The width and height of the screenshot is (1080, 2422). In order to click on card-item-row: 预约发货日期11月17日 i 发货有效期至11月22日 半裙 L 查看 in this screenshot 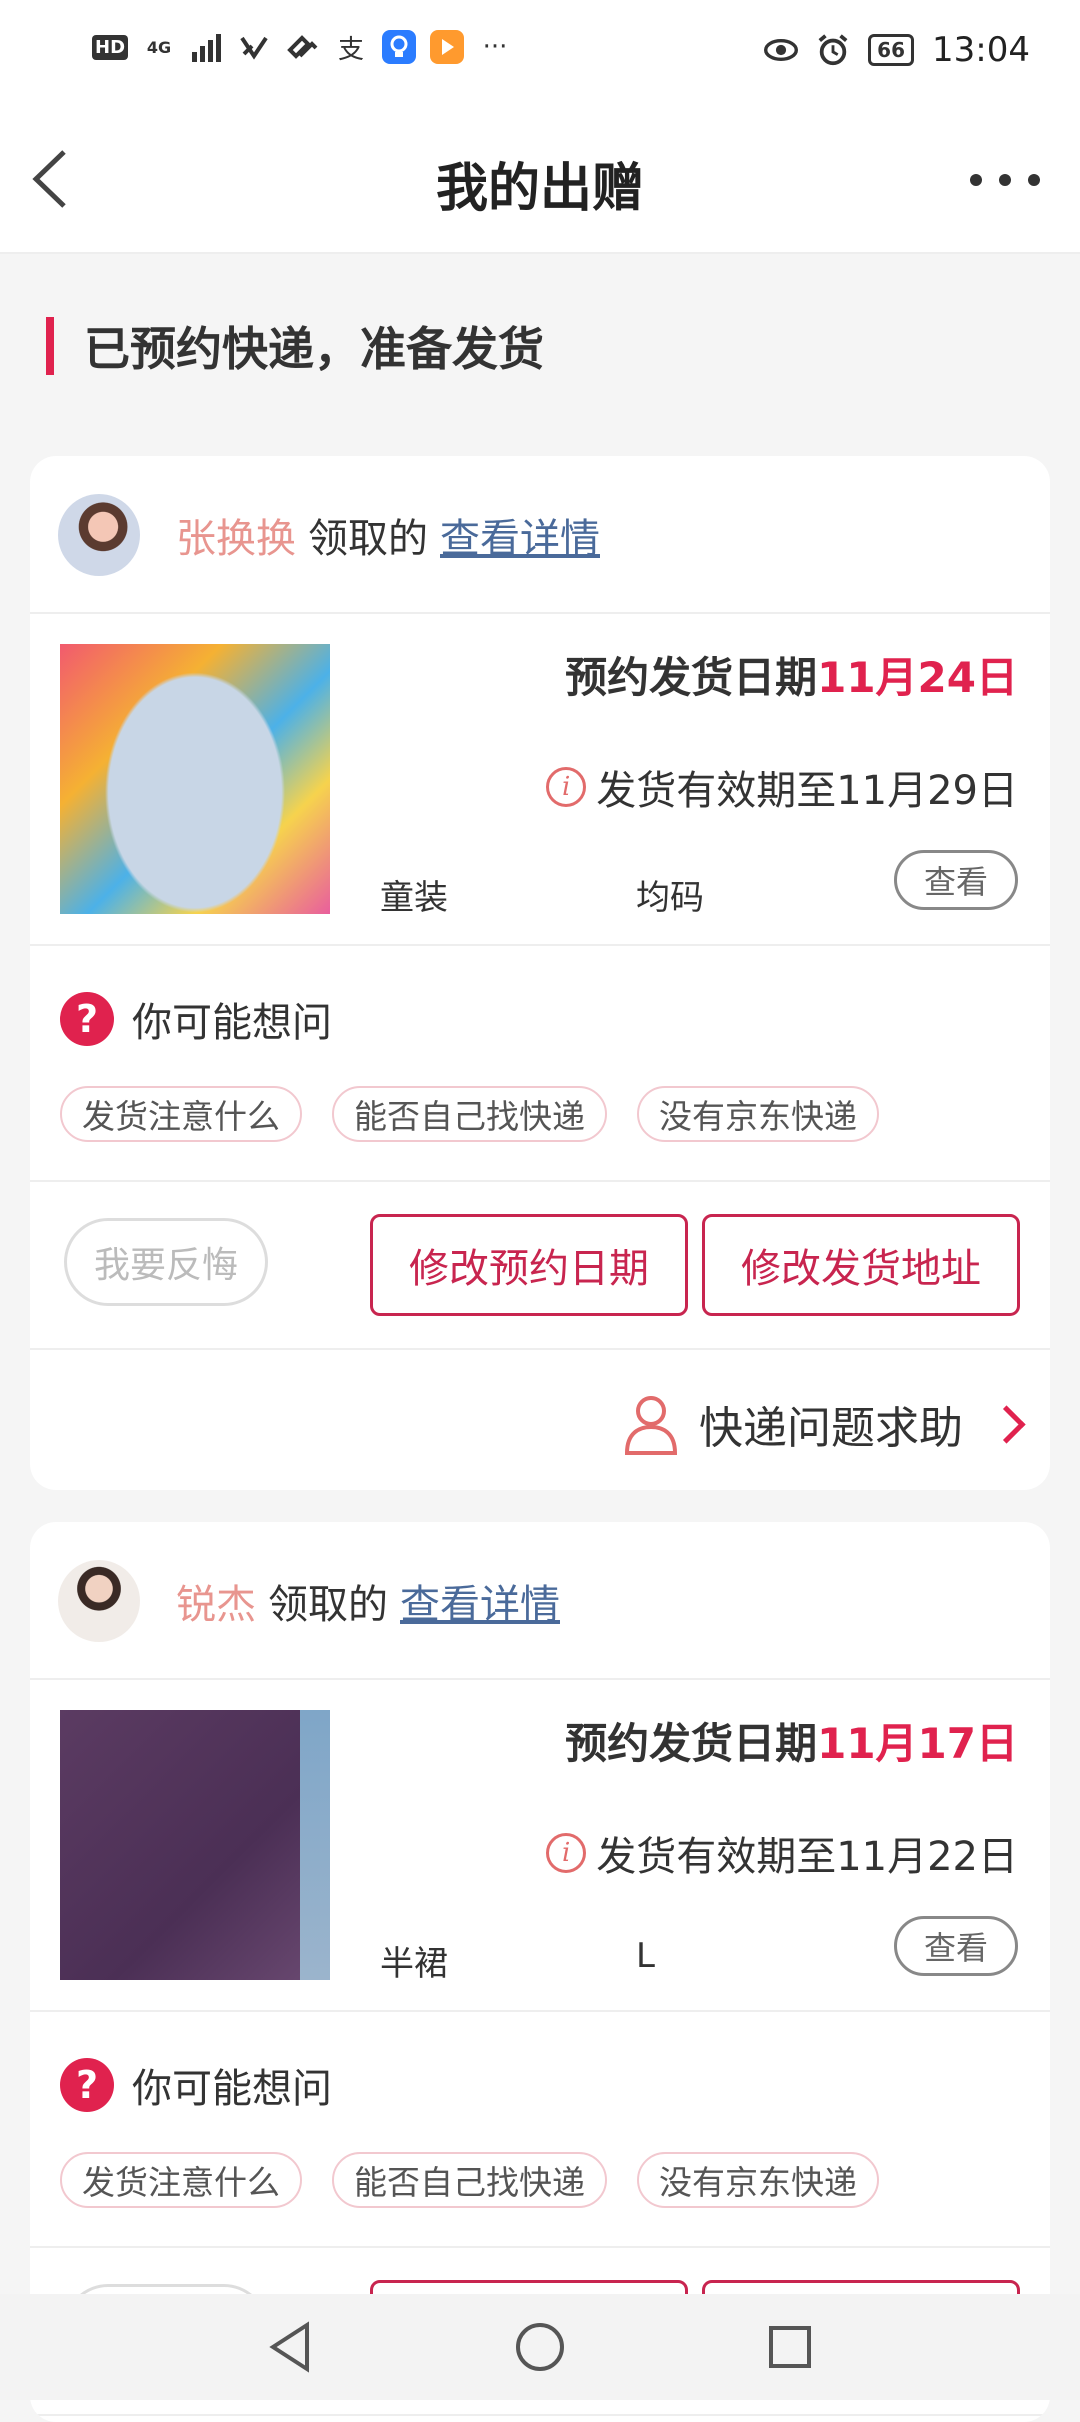, I will do `click(540, 1846)`.